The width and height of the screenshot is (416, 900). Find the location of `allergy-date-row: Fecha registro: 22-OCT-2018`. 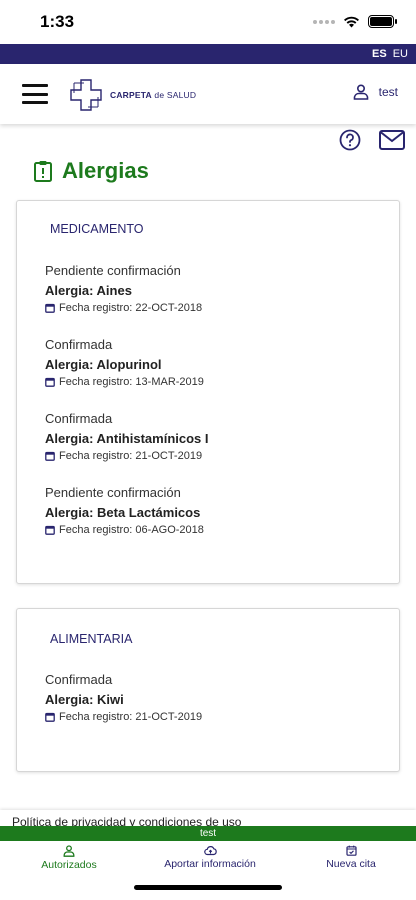

allergy-date-row: Fecha registro: 22-OCT-2018 is located at coordinates (123, 308).